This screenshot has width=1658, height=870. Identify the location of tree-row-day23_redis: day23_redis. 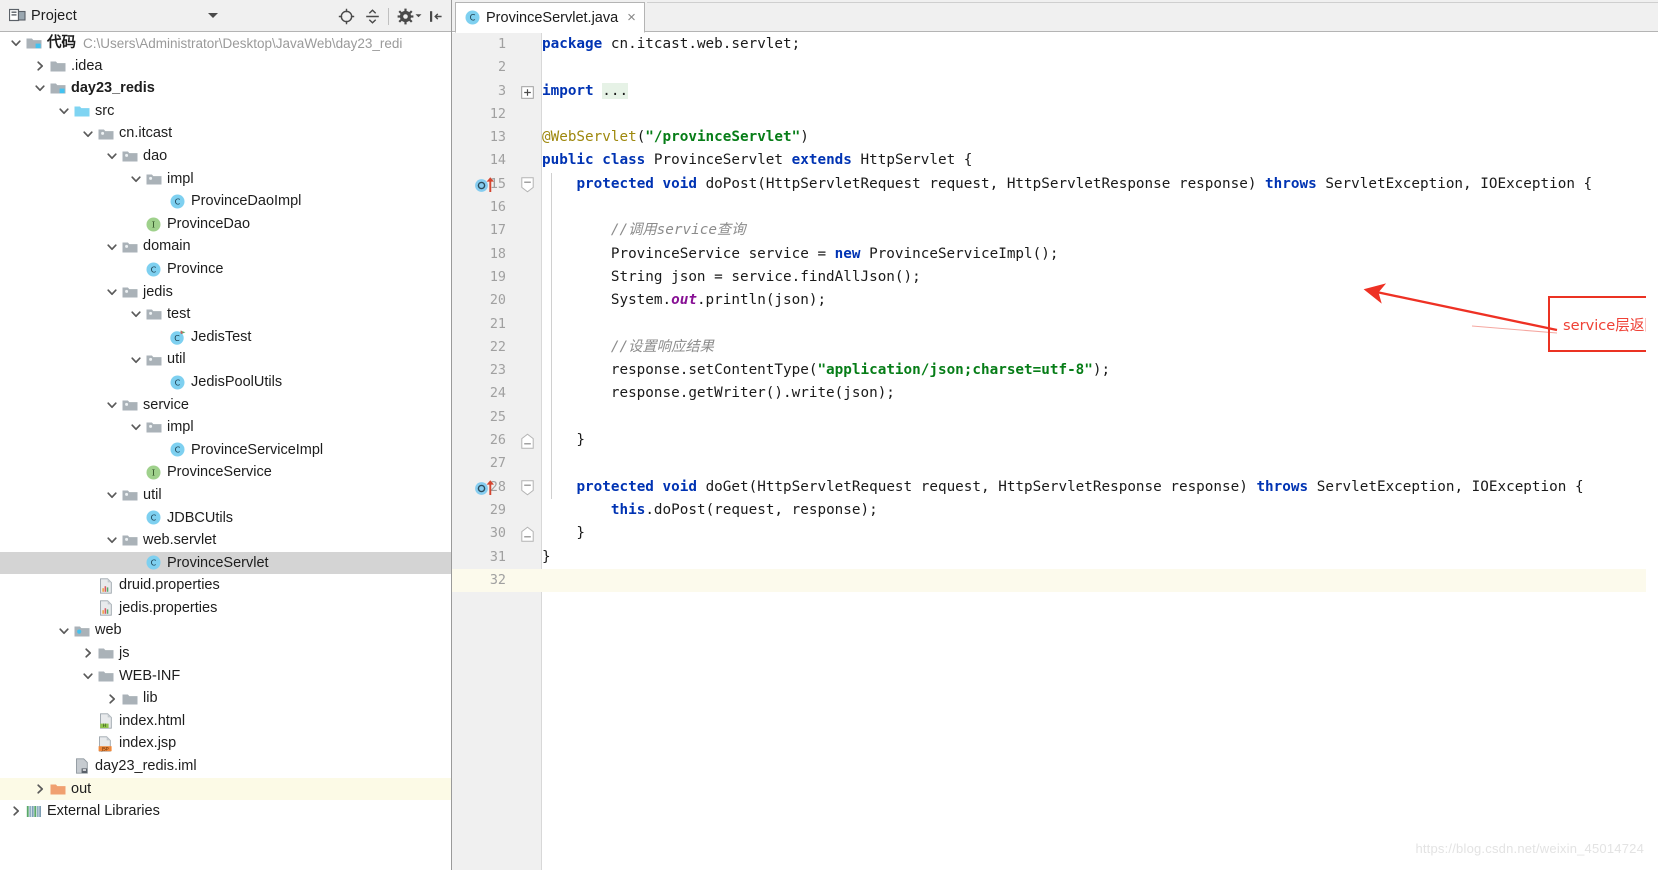
(225, 88).